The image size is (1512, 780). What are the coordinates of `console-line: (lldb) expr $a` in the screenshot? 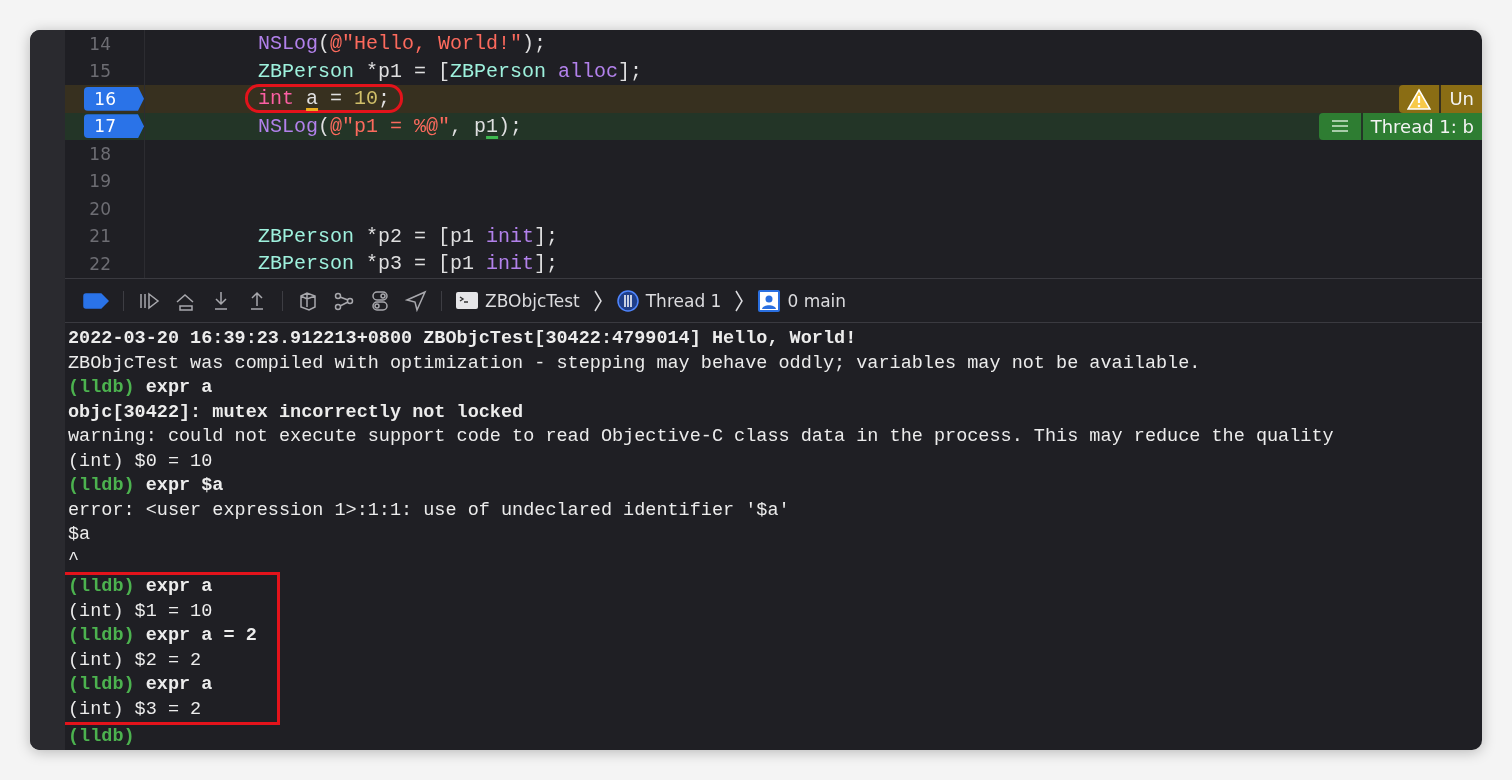 It's located at (146, 486).